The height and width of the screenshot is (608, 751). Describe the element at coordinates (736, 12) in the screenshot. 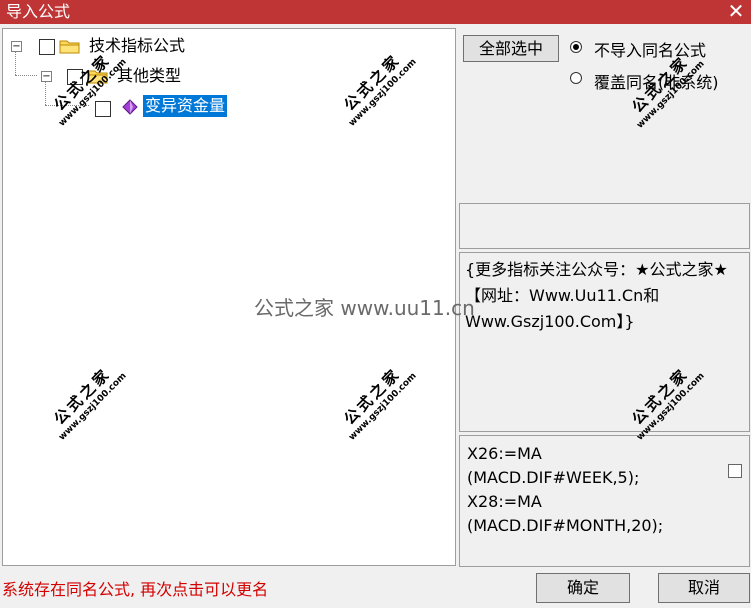

I see `close-icon: ✕` at that location.